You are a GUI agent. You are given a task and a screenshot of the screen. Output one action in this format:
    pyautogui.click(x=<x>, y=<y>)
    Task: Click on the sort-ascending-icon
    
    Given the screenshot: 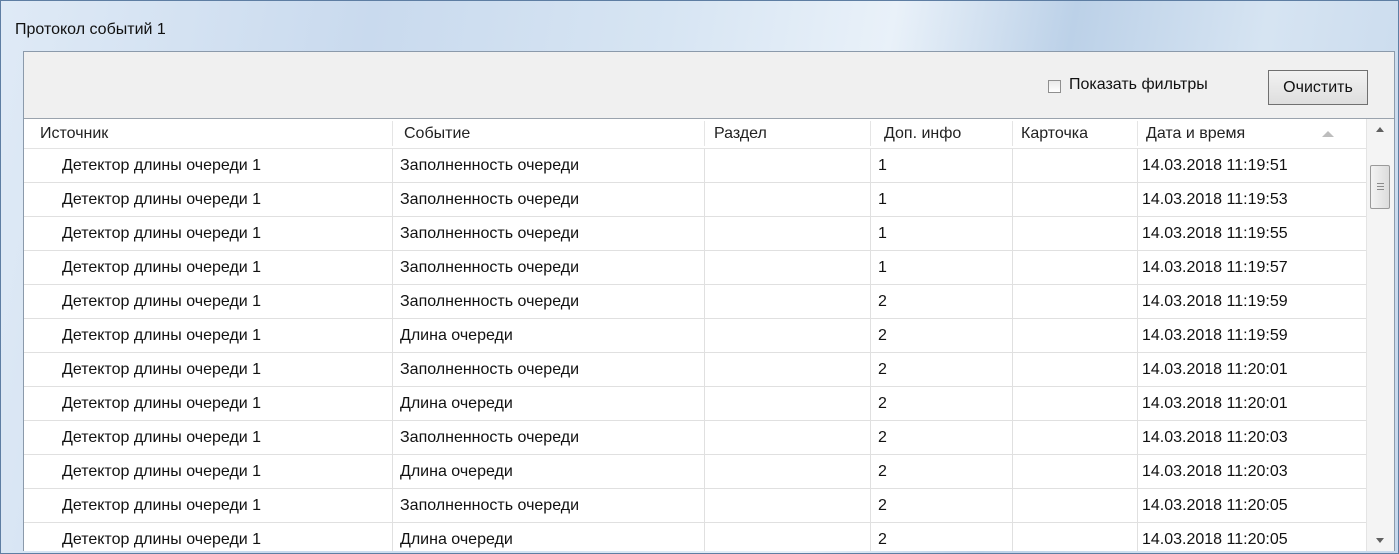 What is the action you would take?
    pyautogui.click(x=1328, y=134)
    